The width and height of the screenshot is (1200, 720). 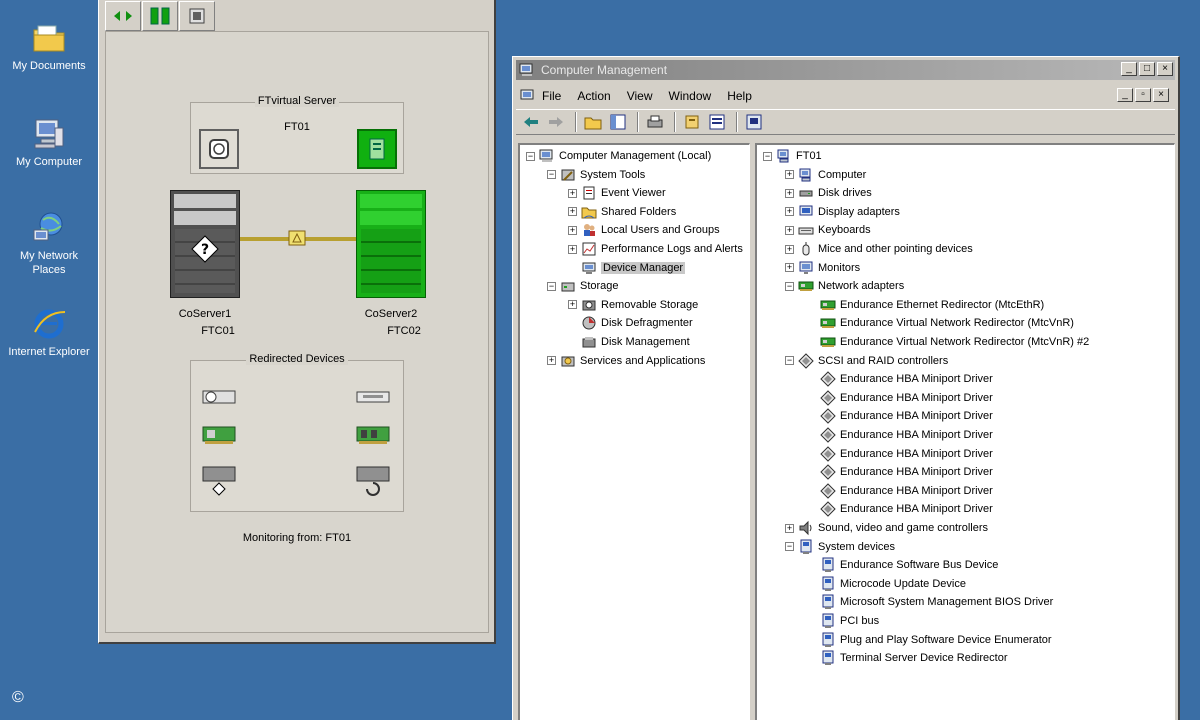 What do you see at coordinates (822, 268) in the screenshot?
I see `tree-item: + Monitors` at bounding box center [822, 268].